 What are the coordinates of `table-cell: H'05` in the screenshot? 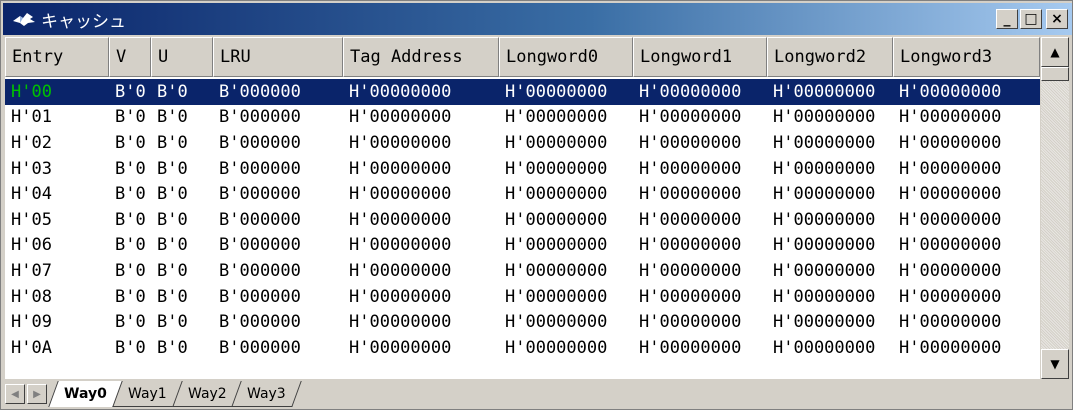 It's located at (31, 219).